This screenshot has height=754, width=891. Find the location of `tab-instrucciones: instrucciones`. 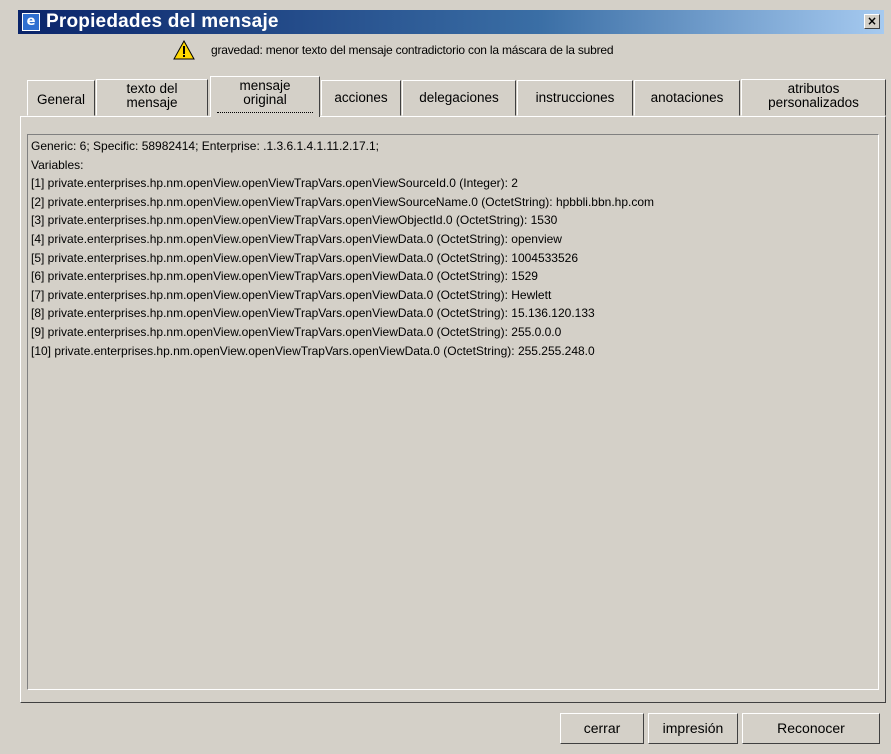

tab-instrucciones: instrucciones is located at coordinates (575, 98).